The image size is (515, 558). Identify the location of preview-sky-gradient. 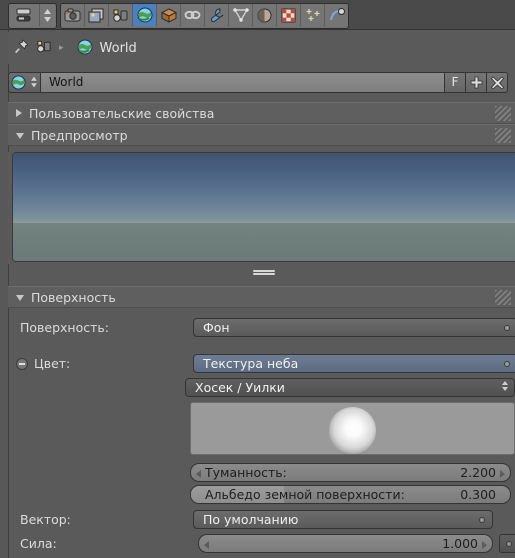
(264, 188).